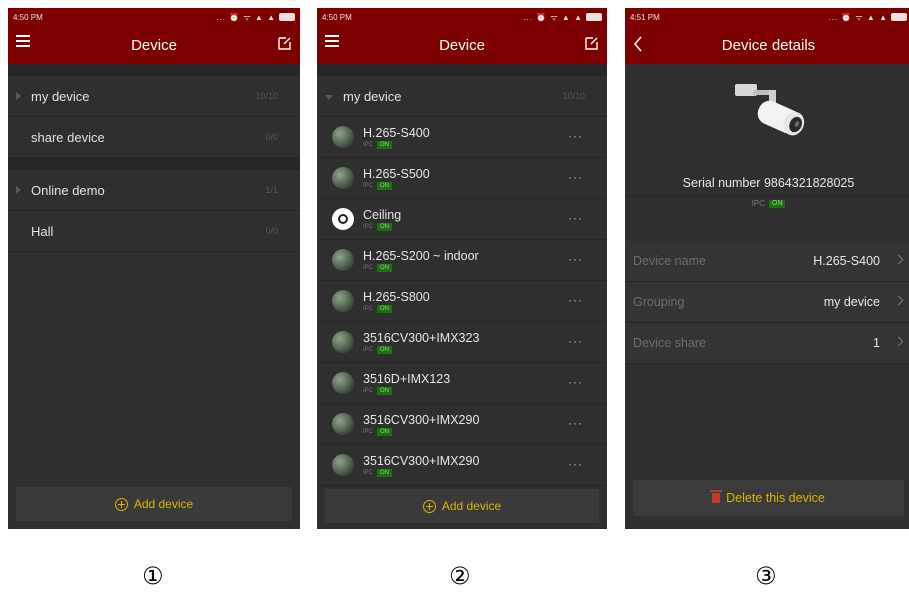 The image size is (909, 596). I want to click on delete-device-button: Delete this device, so click(768, 498).